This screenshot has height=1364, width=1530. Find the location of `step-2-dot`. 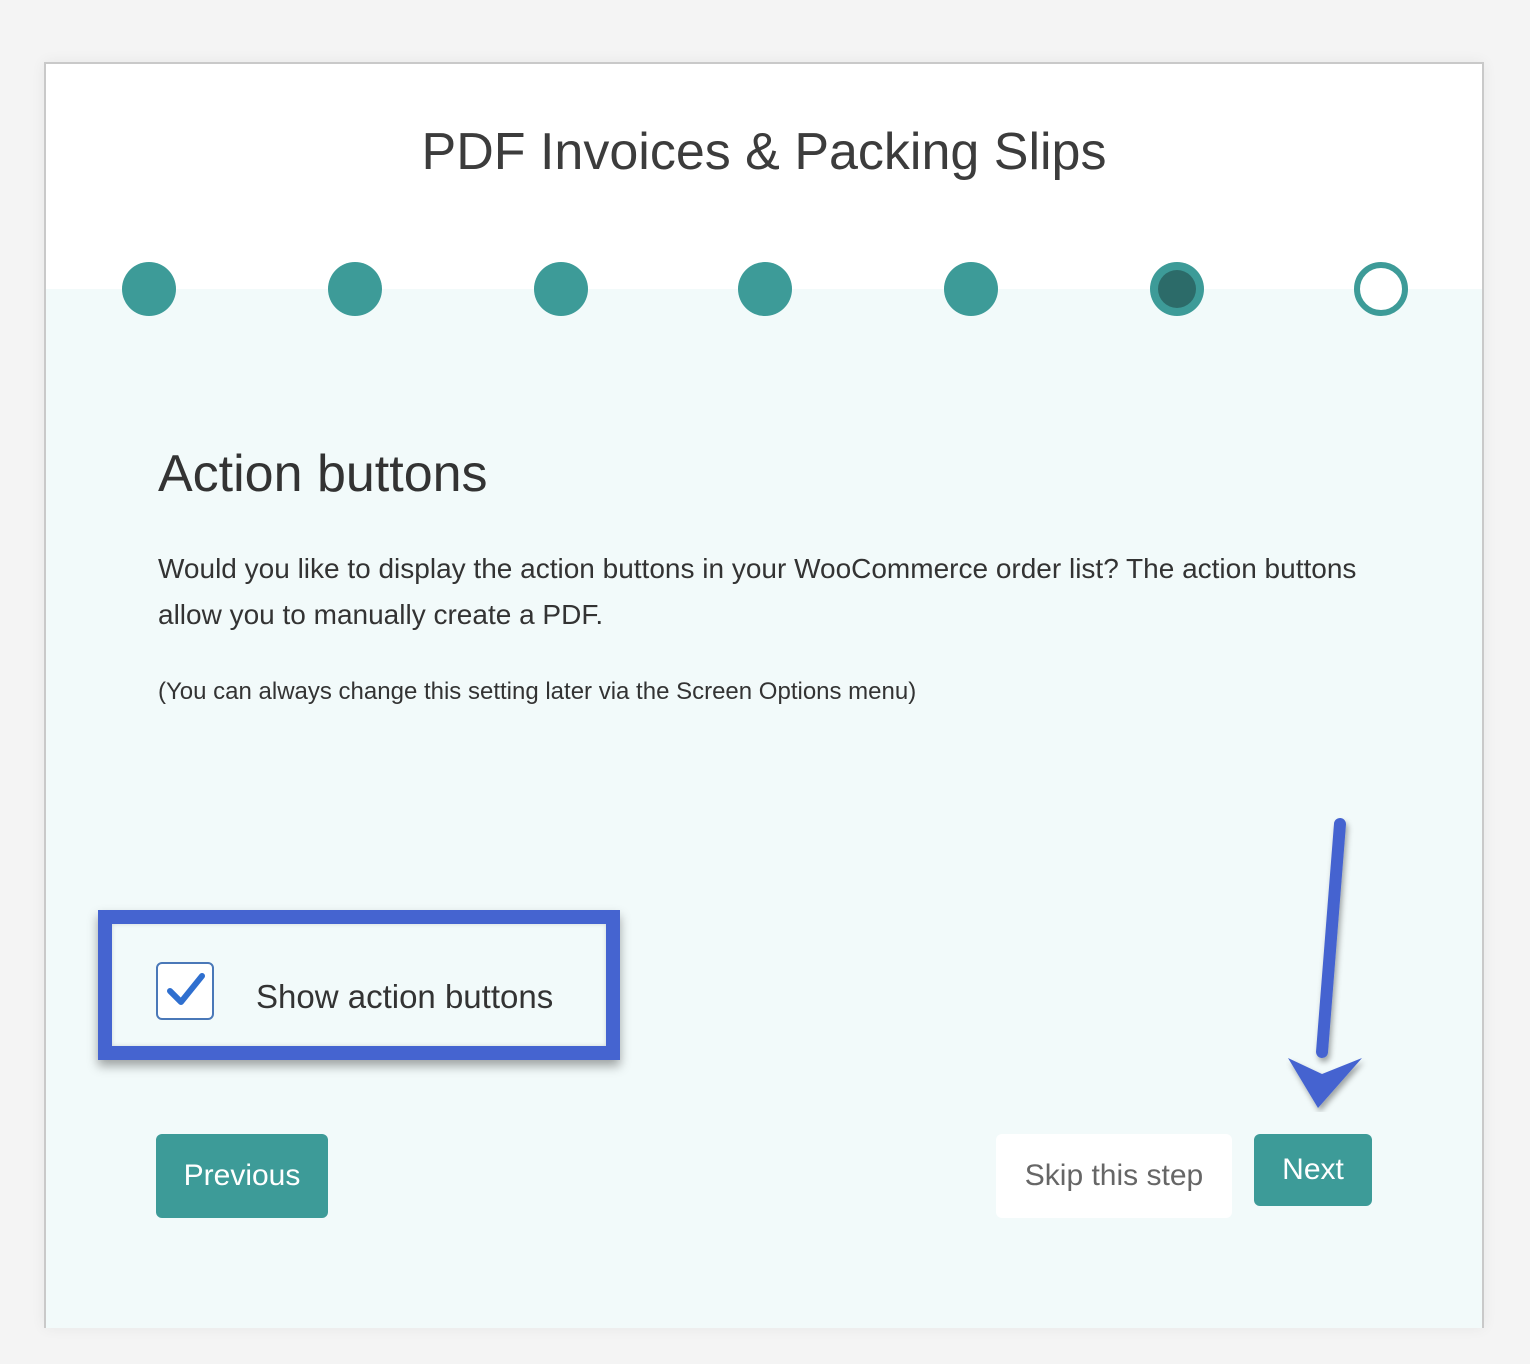

step-2-dot is located at coordinates (355, 289).